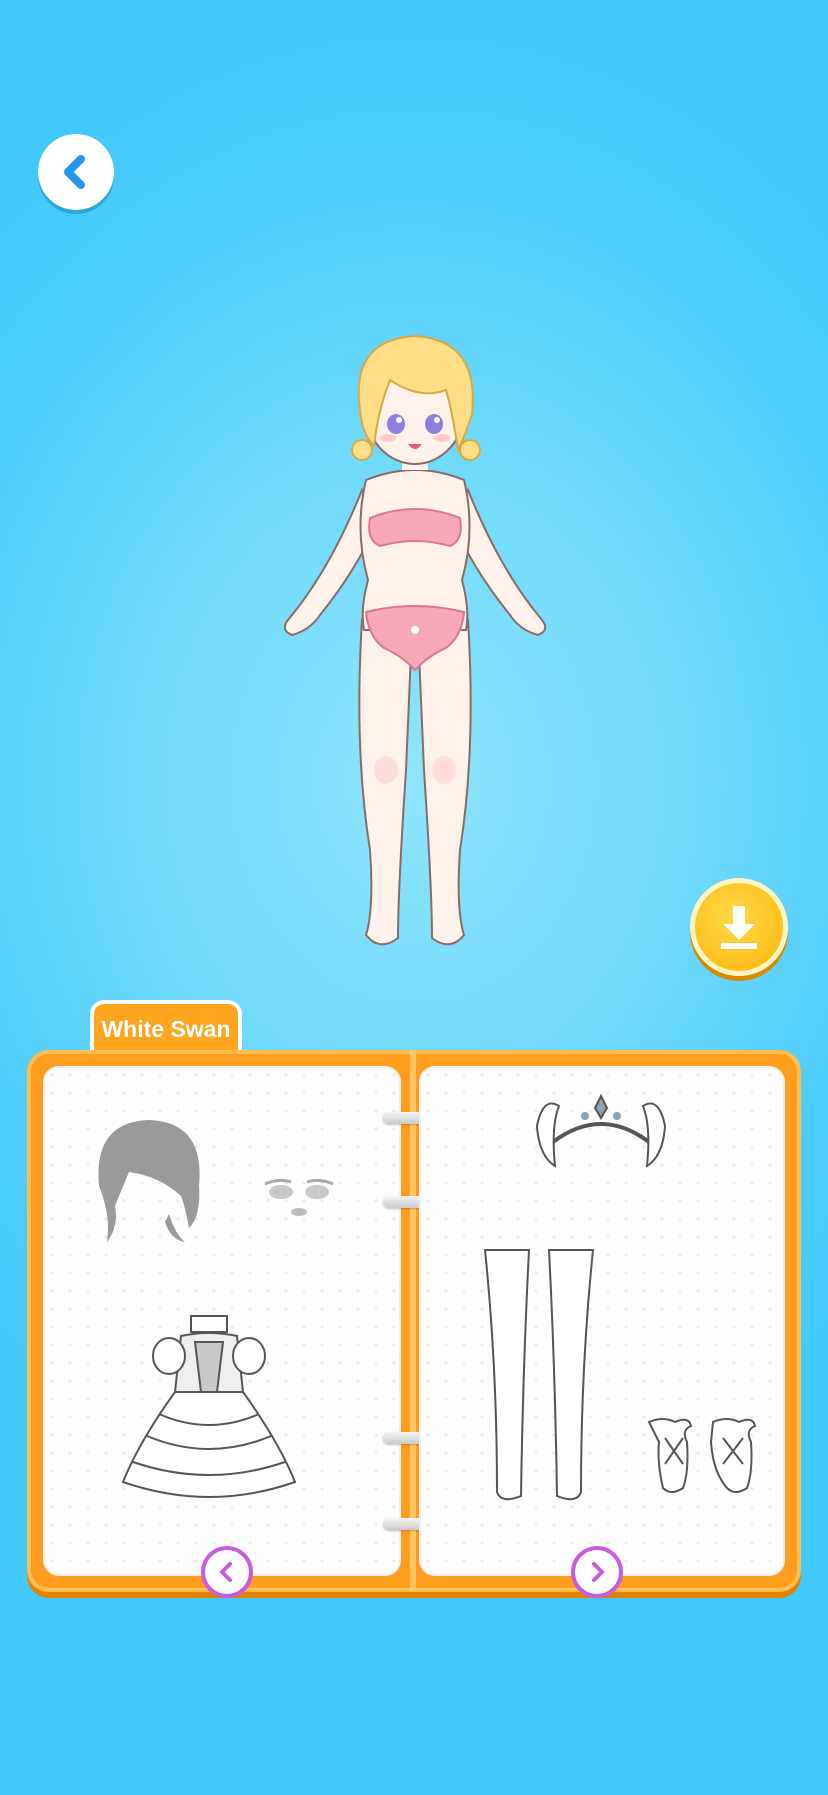 The height and width of the screenshot is (1795, 828). What do you see at coordinates (415, 640) in the screenshot?
I see `character-avatar` at bounding box center [415, 640].